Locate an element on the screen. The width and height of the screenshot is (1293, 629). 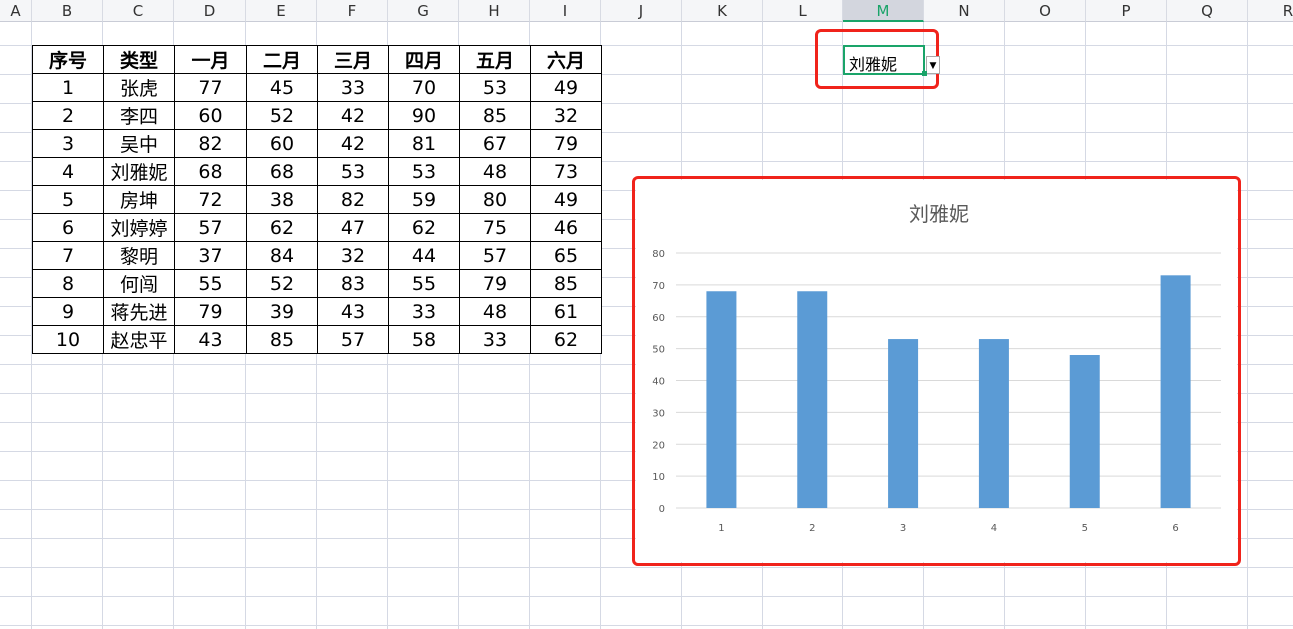
table-cell: 72 is located at coordinates (210, 199).